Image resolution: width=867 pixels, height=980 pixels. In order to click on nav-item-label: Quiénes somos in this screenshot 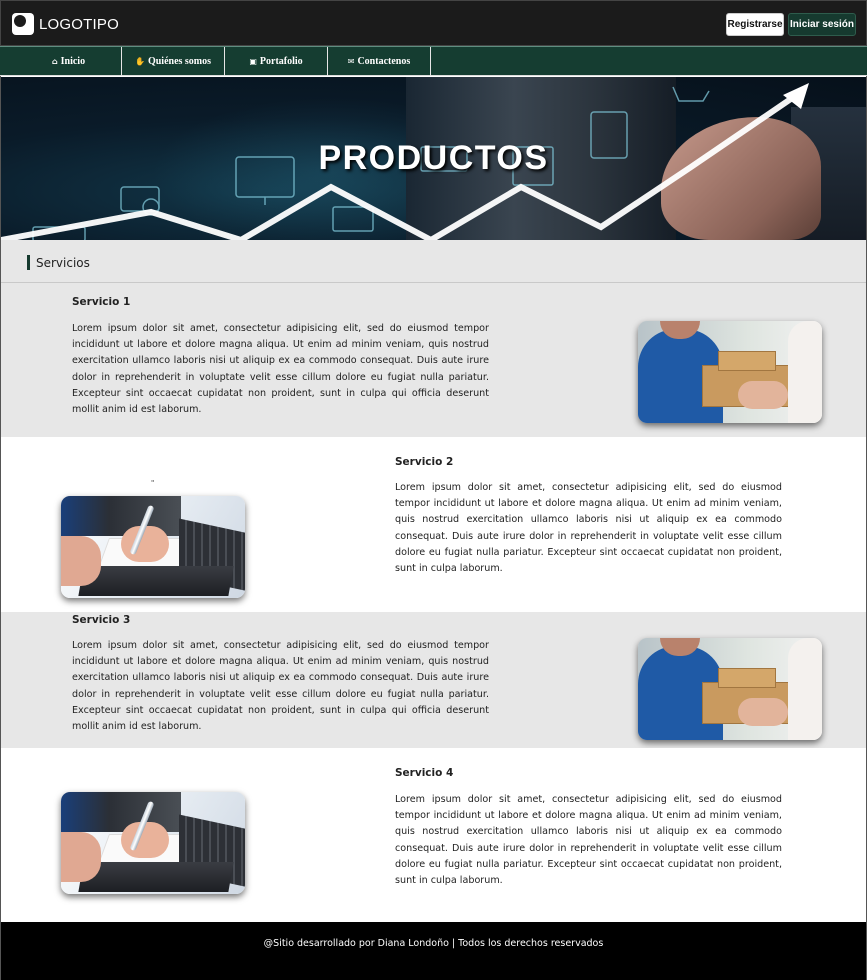, I will do `click(179, 61)`.